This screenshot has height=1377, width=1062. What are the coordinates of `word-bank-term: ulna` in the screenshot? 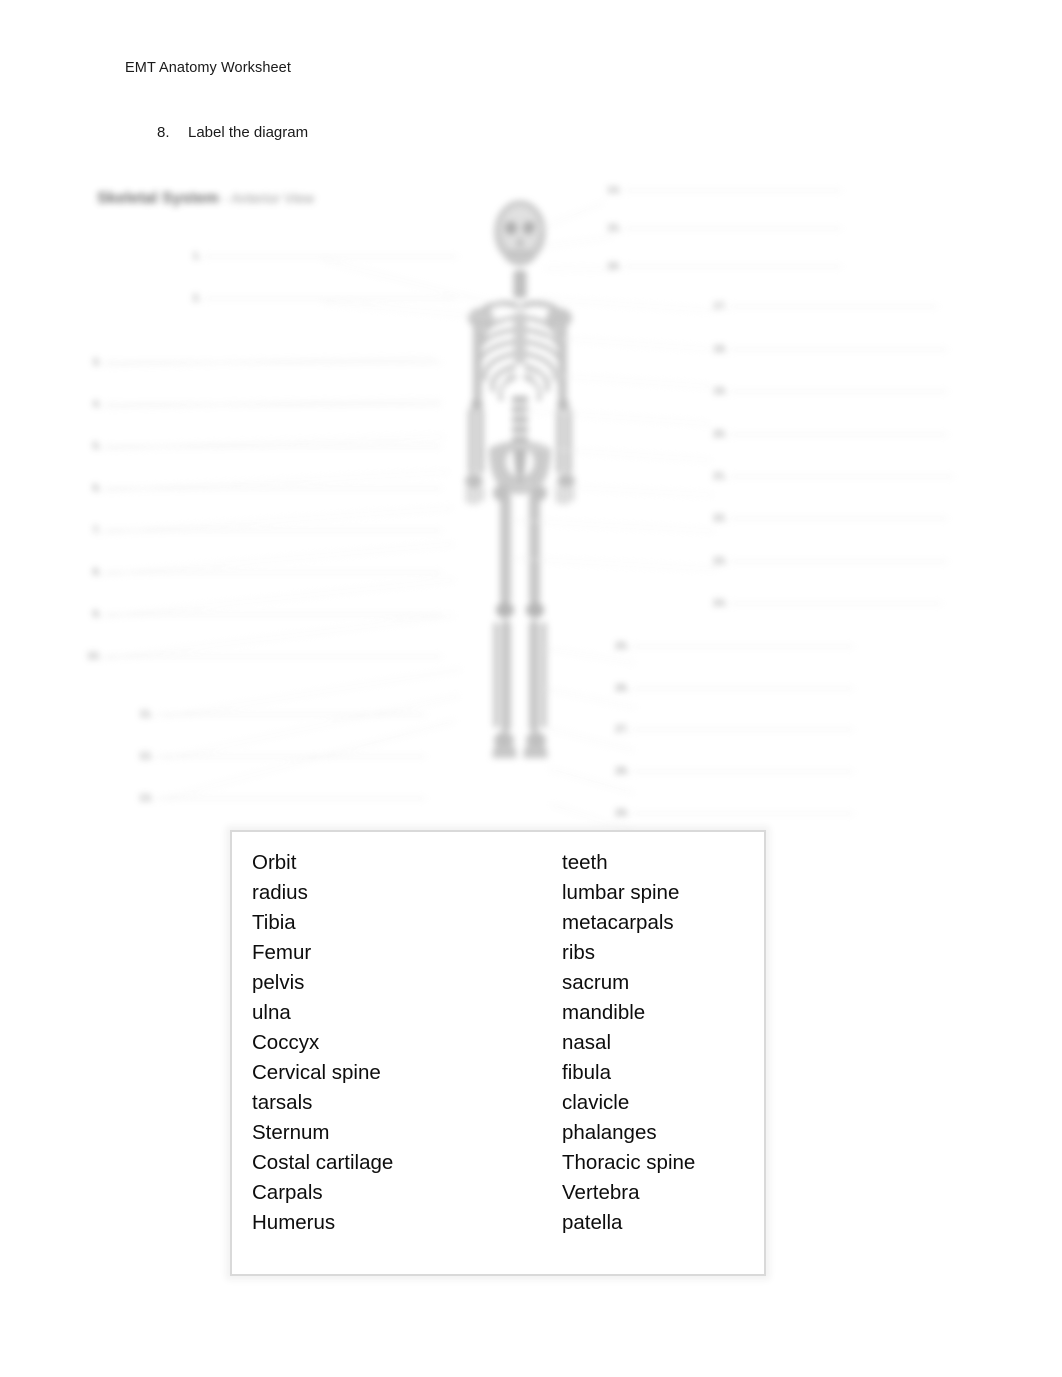 It's located at (407, 1013).